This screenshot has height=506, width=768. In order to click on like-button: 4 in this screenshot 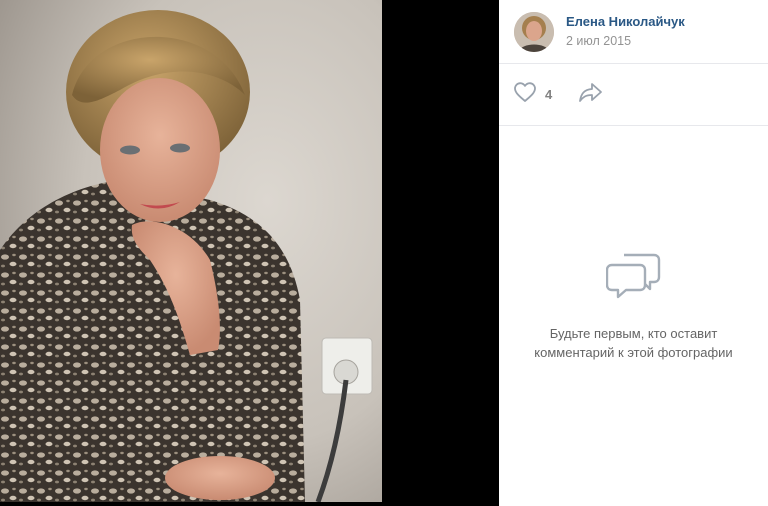, I will do `click(532, 94)`.